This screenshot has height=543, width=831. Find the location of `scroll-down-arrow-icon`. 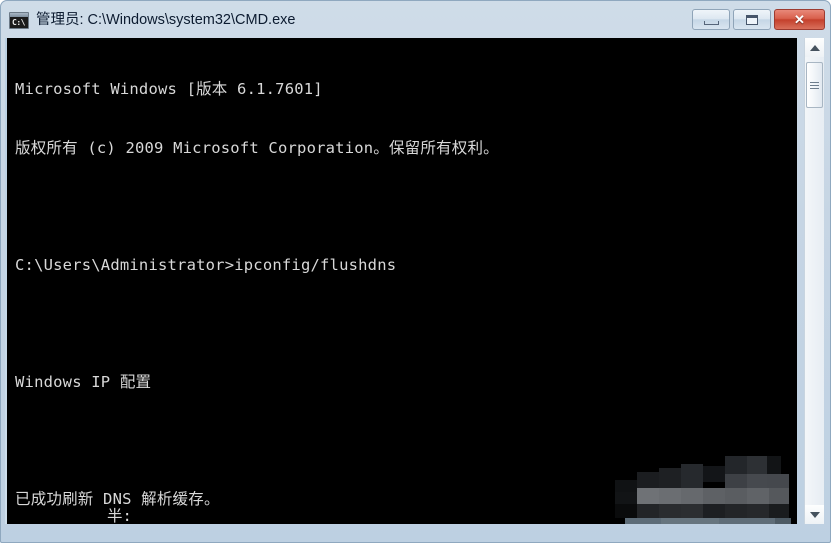

scroll-down-arrow-icon is located at coordinates (814, 514).